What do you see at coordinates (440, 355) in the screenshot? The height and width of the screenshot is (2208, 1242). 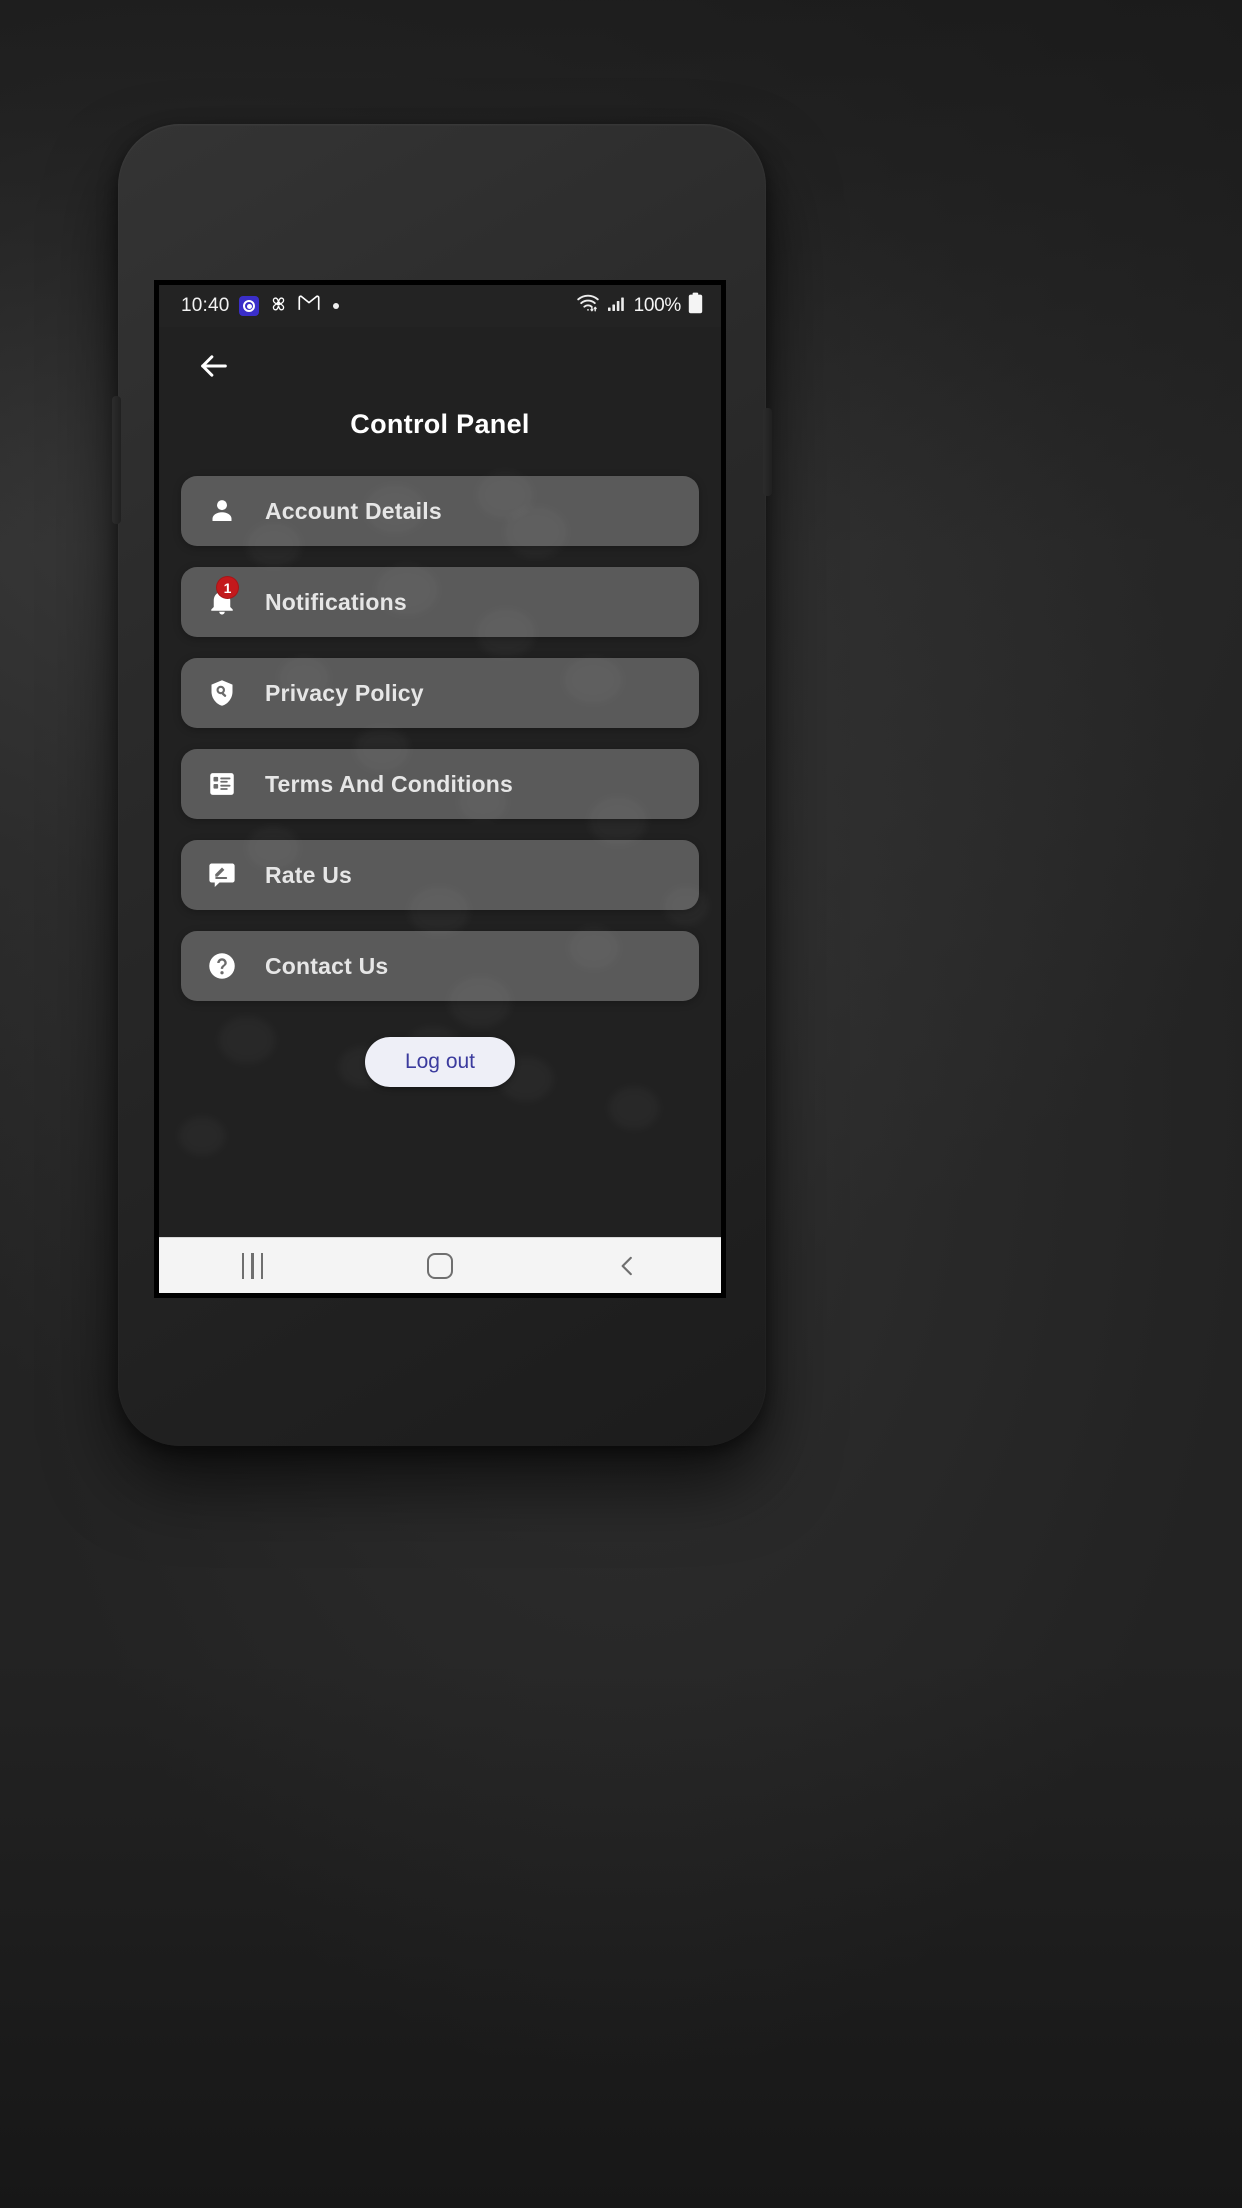 I see `back-button` at bounding box center [440, 355].